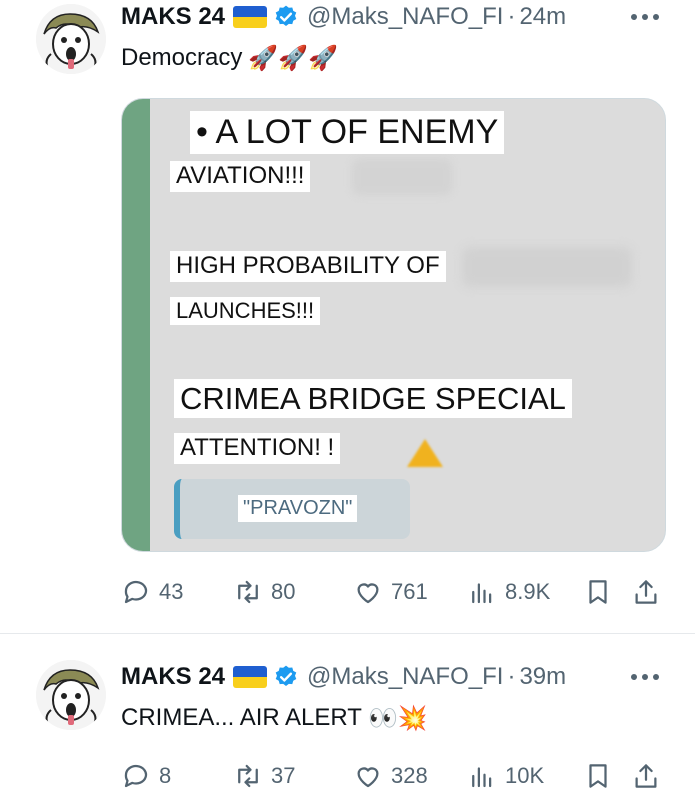  I want to click on media-link-button: "PRAVOZN", so click(292, 509).